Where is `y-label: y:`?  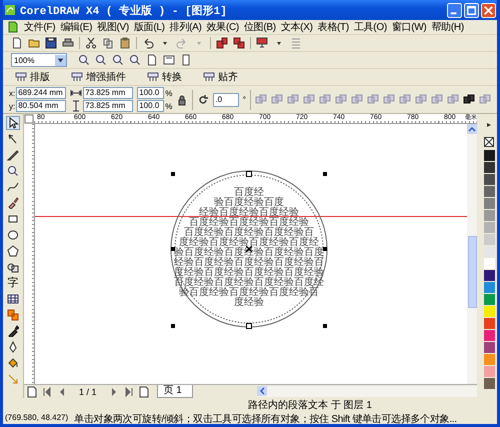 y-label: y: is located at coordinates (12, 106).